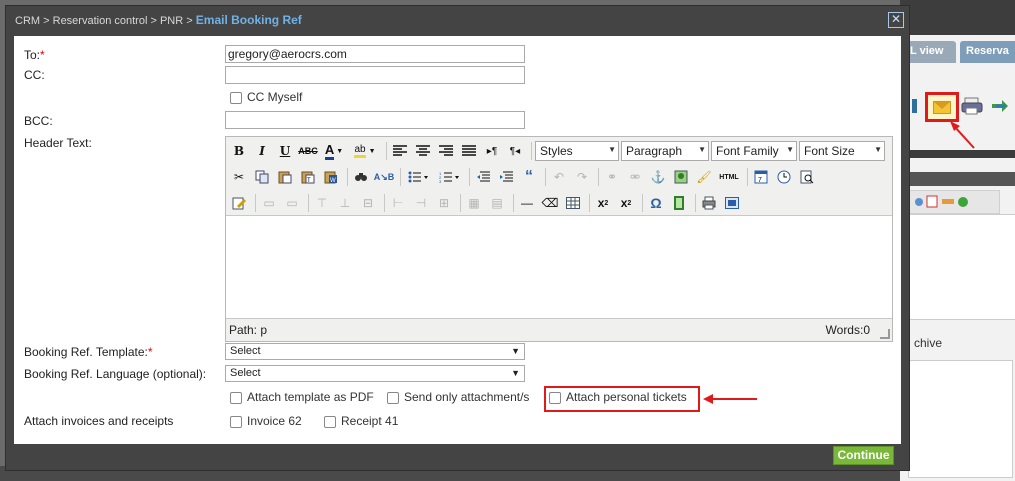 This screenshot has height=481, width=1015. Describe the element at coordinates (709, 203) in the screenshot. I see `print-icon` at that location.